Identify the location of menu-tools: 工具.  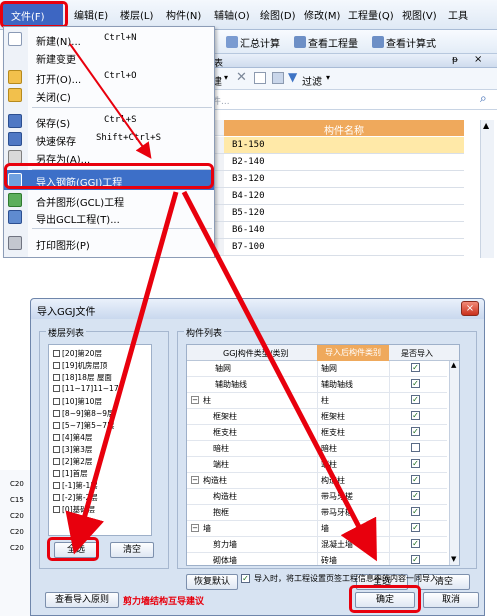
(458, 14).